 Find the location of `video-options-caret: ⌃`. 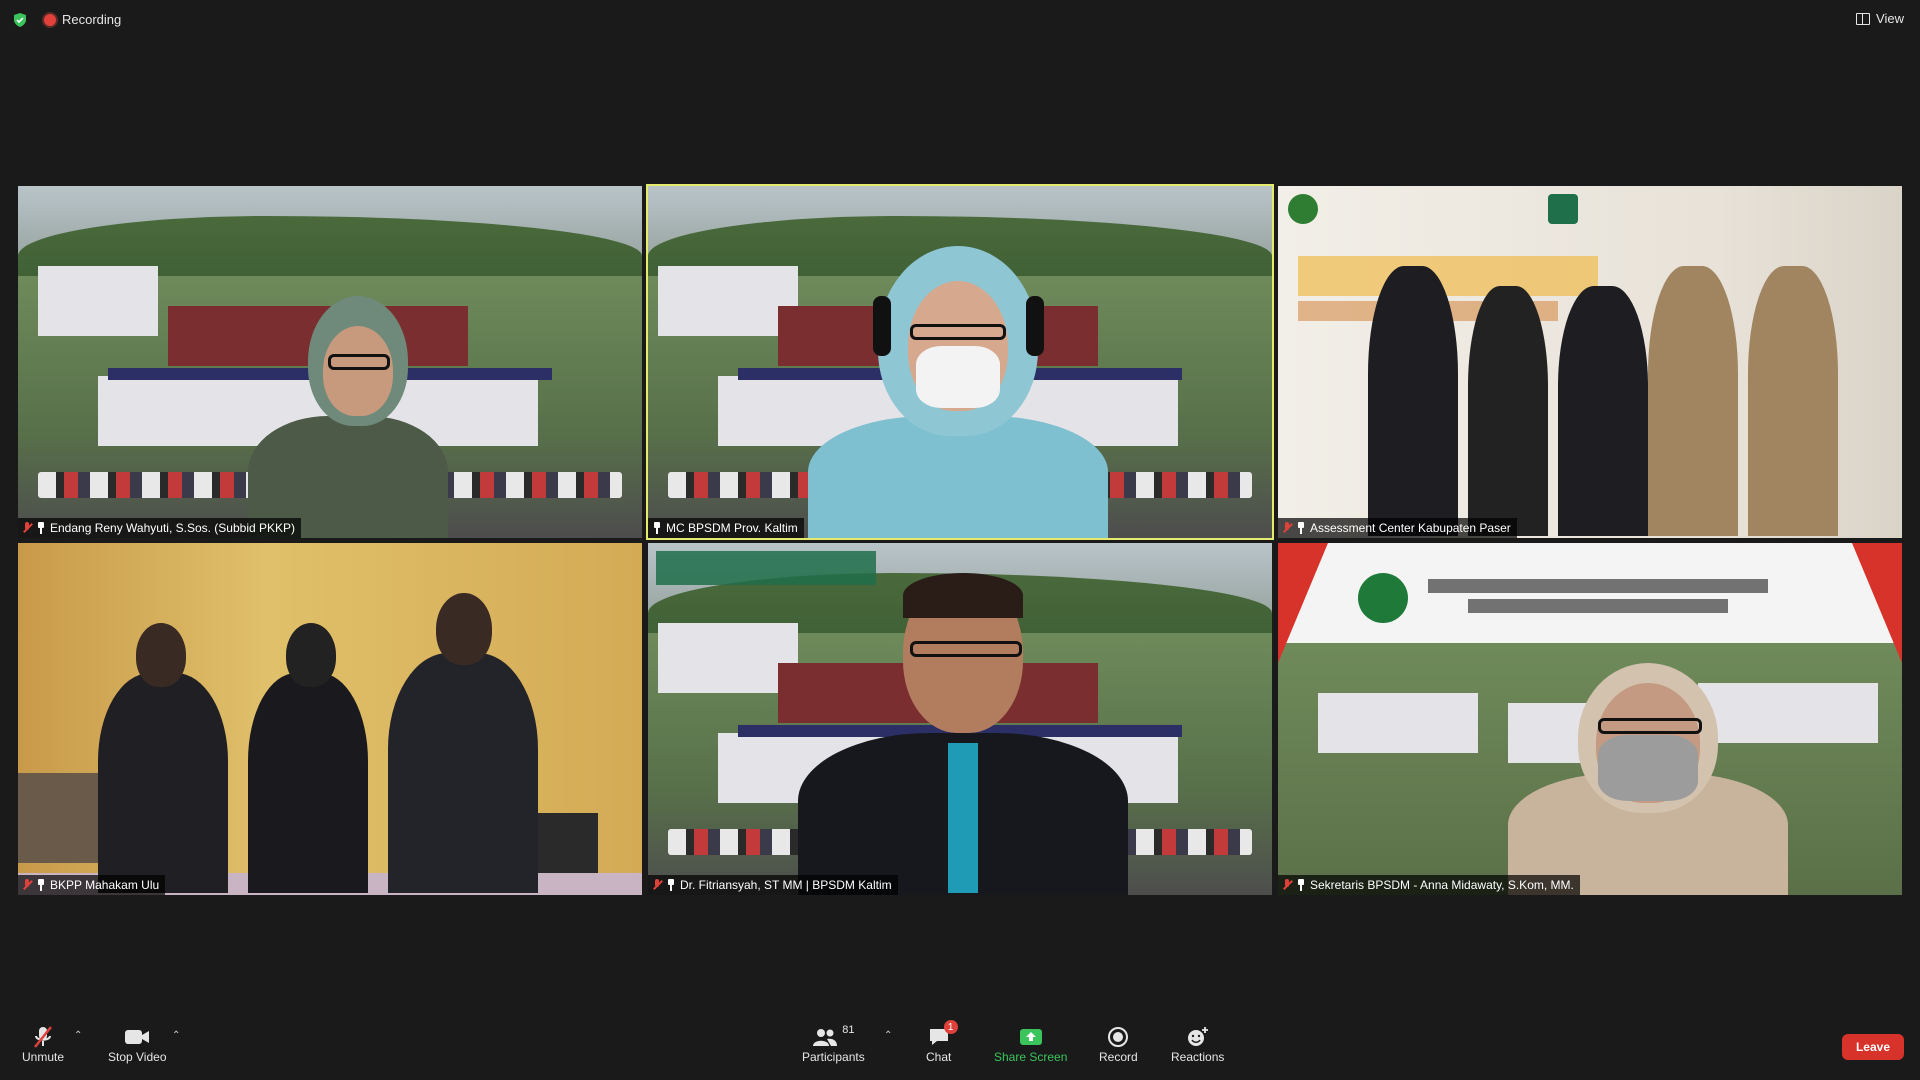

video-options-caret: ⌃ is located at coordinates (176, 1035).